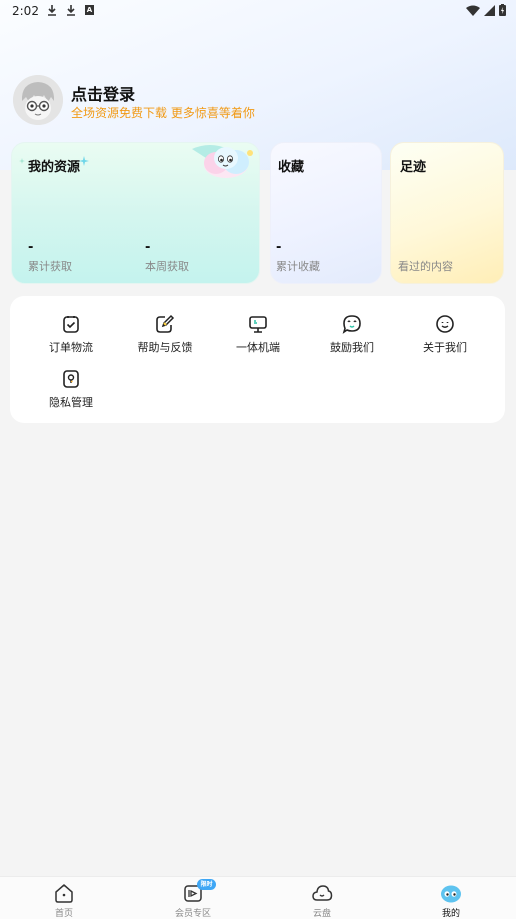 The image size is (516, 919). I want to click on tab-vip-zone: 会员专区, so click(193, 900).